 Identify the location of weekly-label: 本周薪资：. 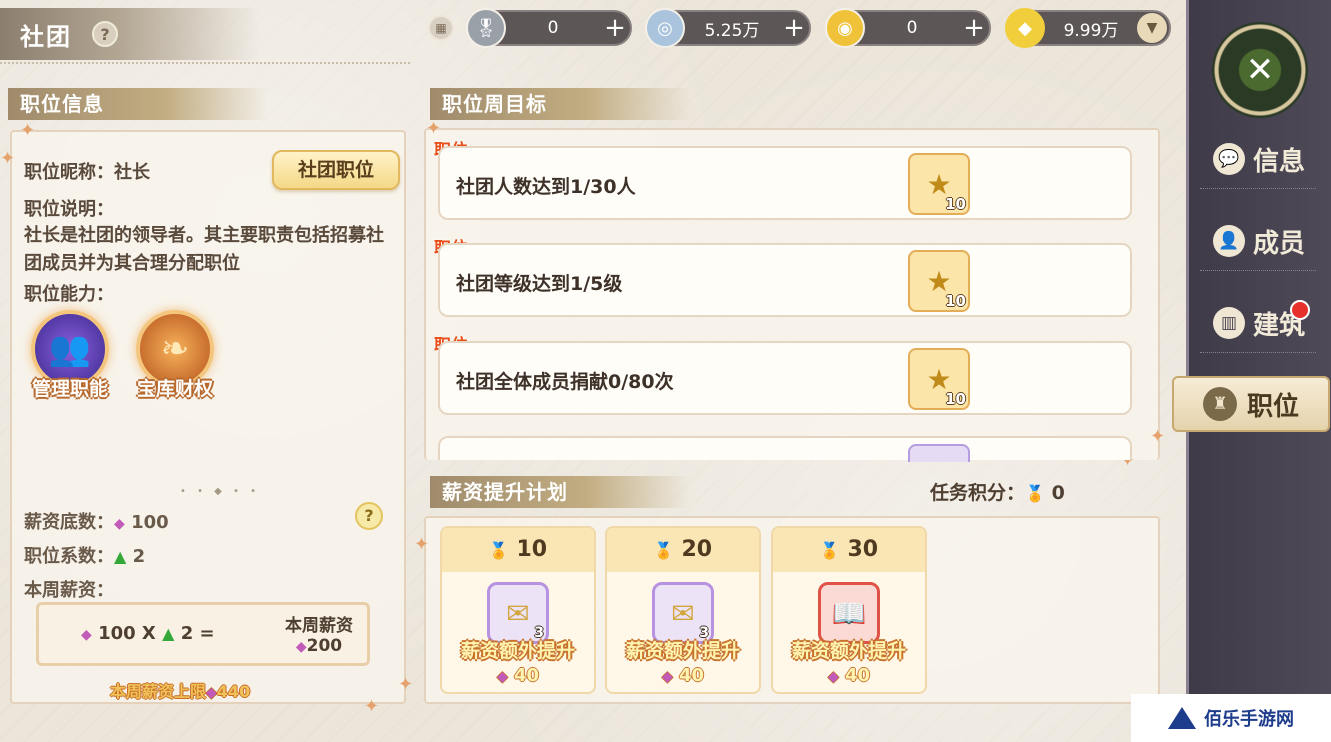
(69, 590).